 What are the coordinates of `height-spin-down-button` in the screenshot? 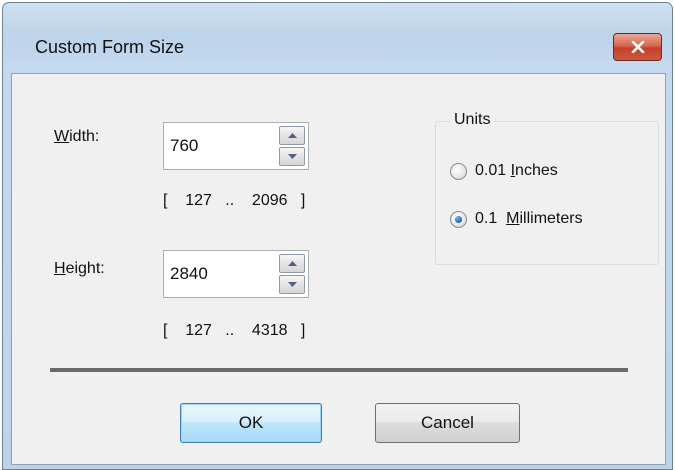 It's located at (292, 284).